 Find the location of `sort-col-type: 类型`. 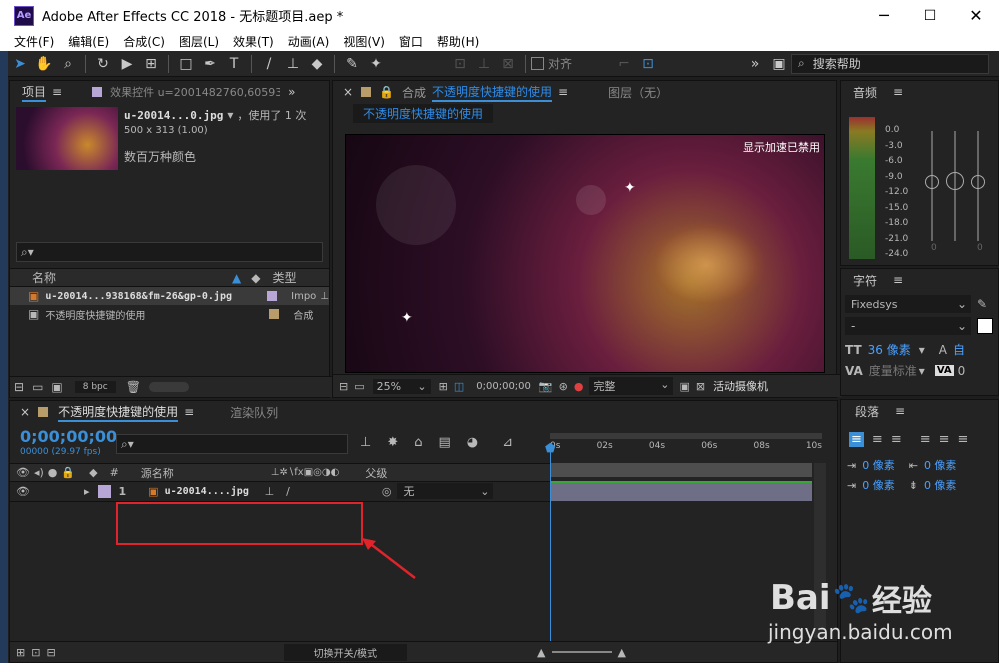

sort-col-type: 类型 is located at coordinates (284, 277).